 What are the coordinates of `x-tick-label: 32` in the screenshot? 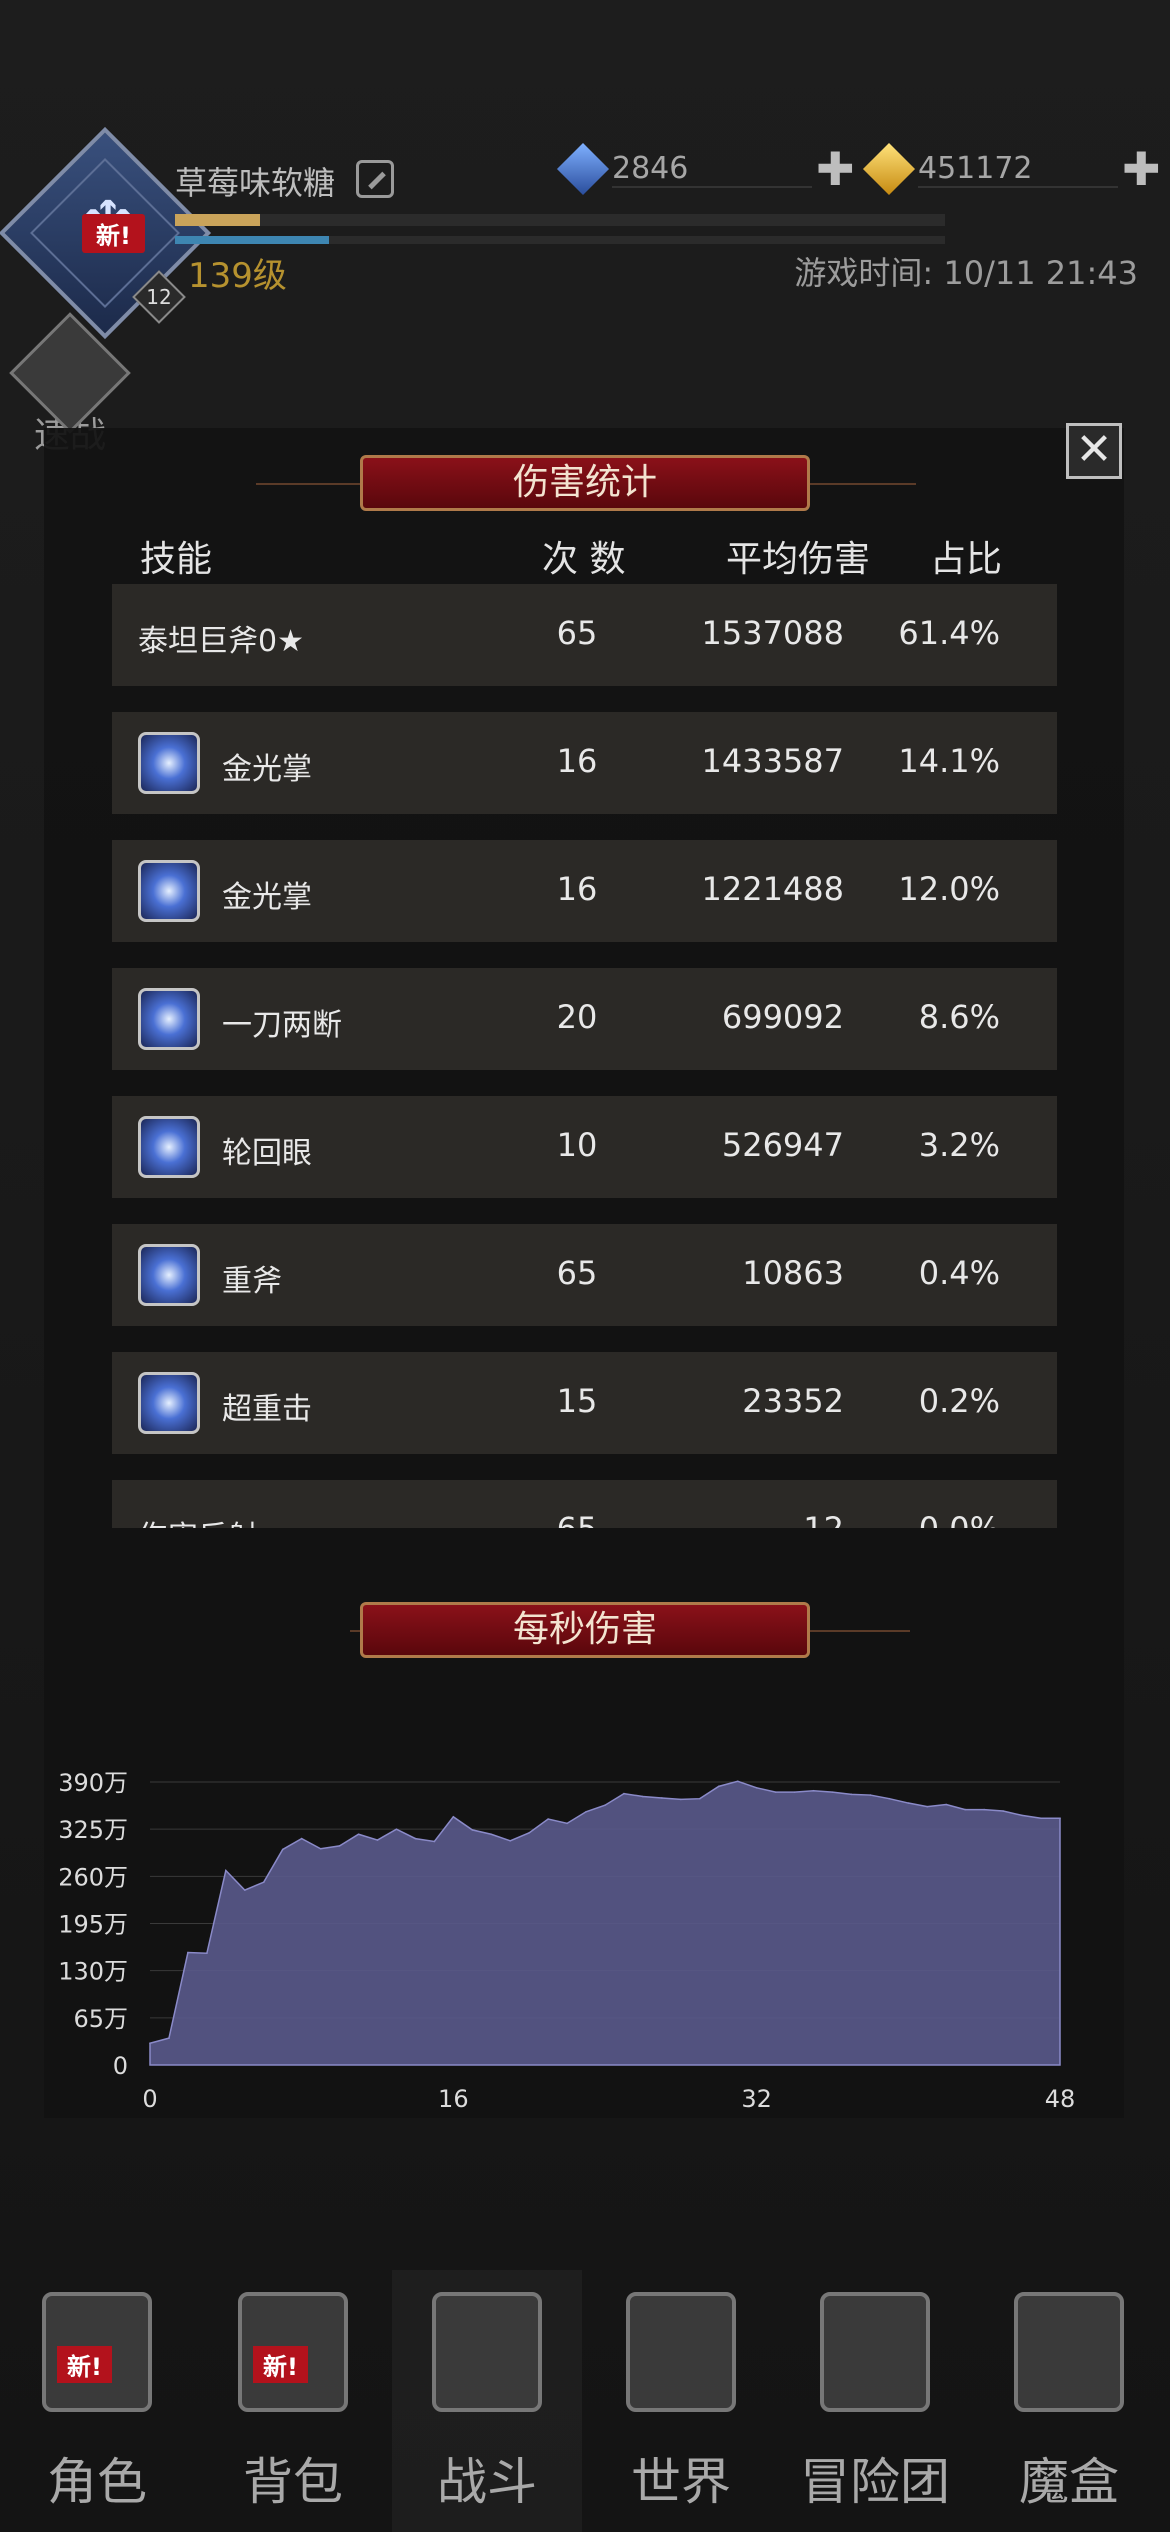 It's located at (756, 2099).